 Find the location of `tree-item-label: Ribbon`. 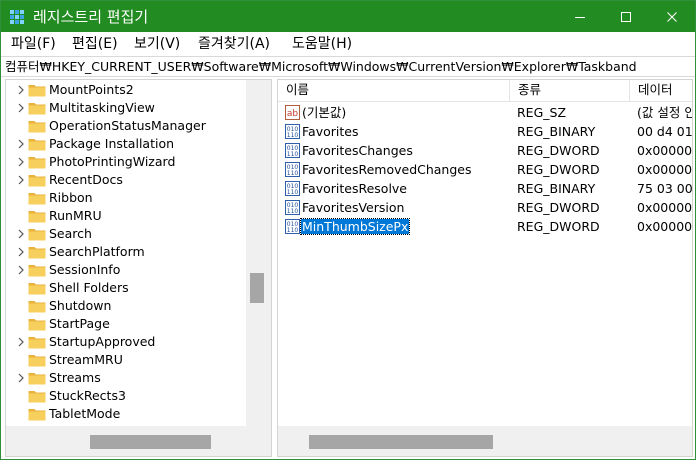

tree-item-label: Ribbon is located at coordinates (71, 197).